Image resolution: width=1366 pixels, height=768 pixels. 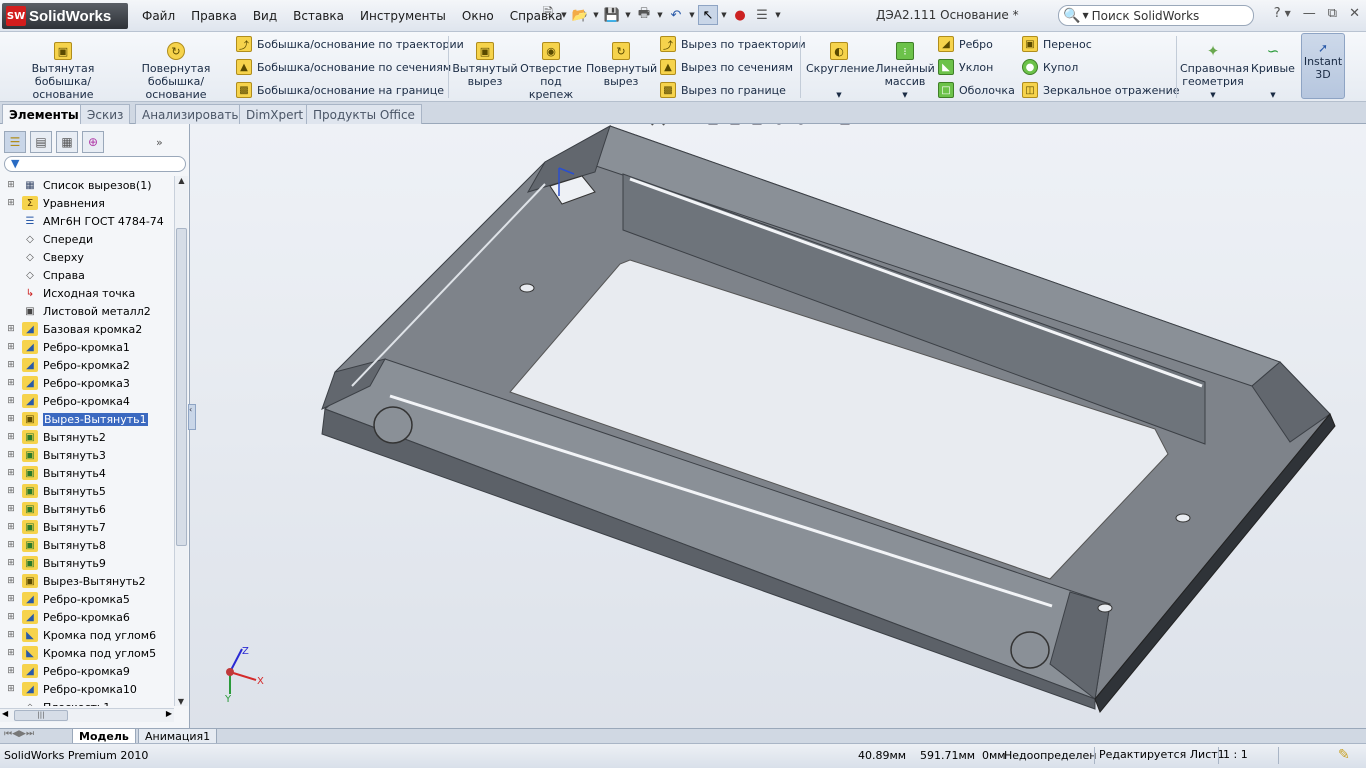 What do you see at coordinates (87, 689) in the screenshot?
I see `tree-item: ⊞ ◢ Ребро-кромка10` at bounding box center [87, 689].